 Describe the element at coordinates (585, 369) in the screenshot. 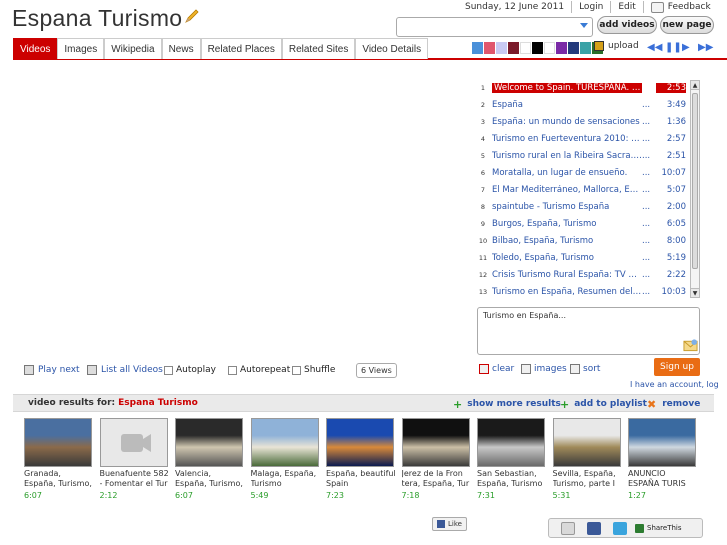

I see `sort-control: sort` at that location.